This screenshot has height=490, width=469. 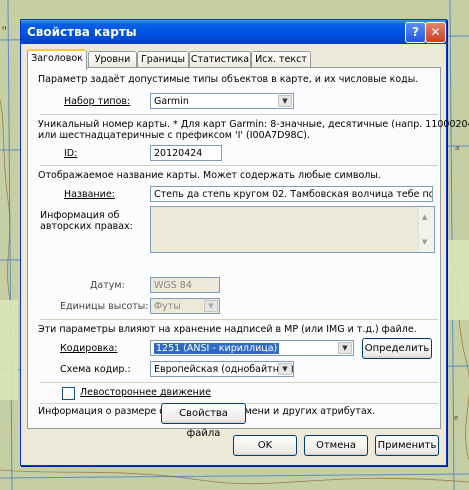 What do you see at coordinates (220, 59) in the screenshot?
I see `tab-statistics: Статистика` at bounding box center [220, 59].